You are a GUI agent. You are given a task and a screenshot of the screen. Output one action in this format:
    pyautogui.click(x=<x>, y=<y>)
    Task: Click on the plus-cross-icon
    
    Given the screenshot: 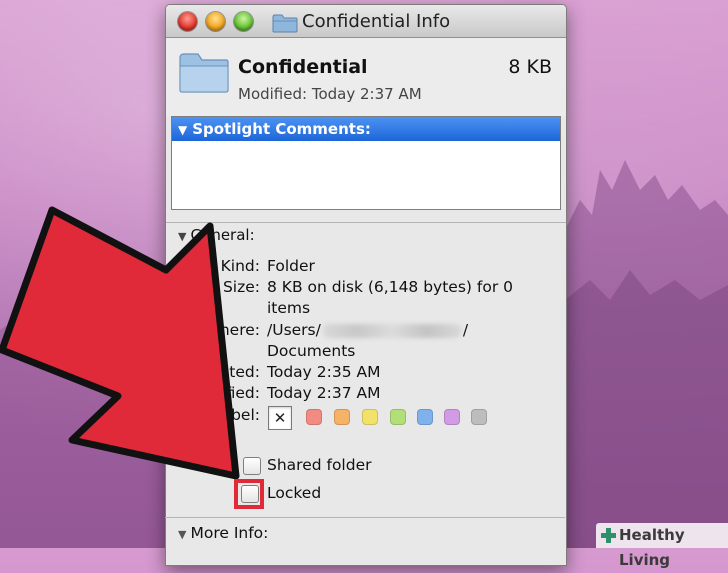 What is the action you would take?
    pyautogui.click(x=608, y=535)
    